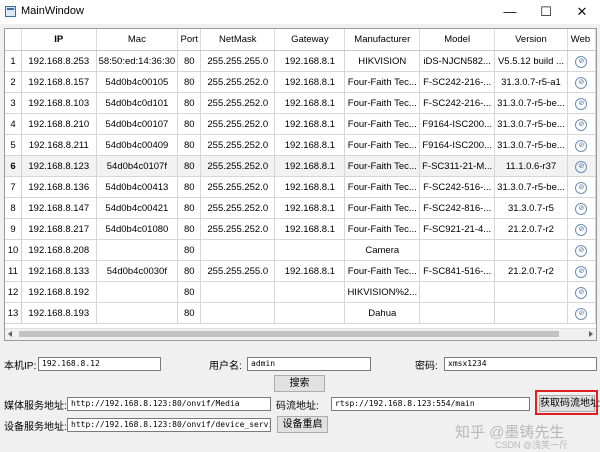 Image resolution: width=600 pixels, height=452 pixels. I want to click on scrollbar-thumb, so click(289, 334).